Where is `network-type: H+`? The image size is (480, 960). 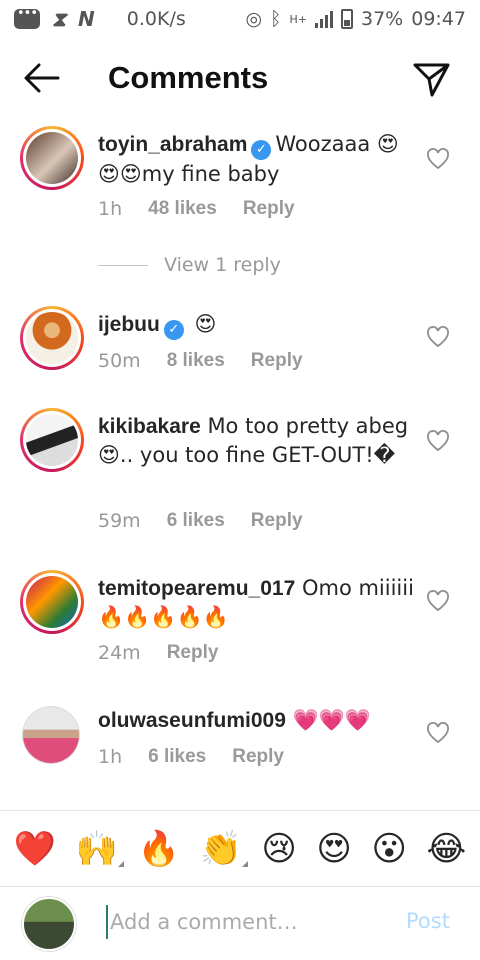
network-type: H+ is located at coordinates (298, 19).